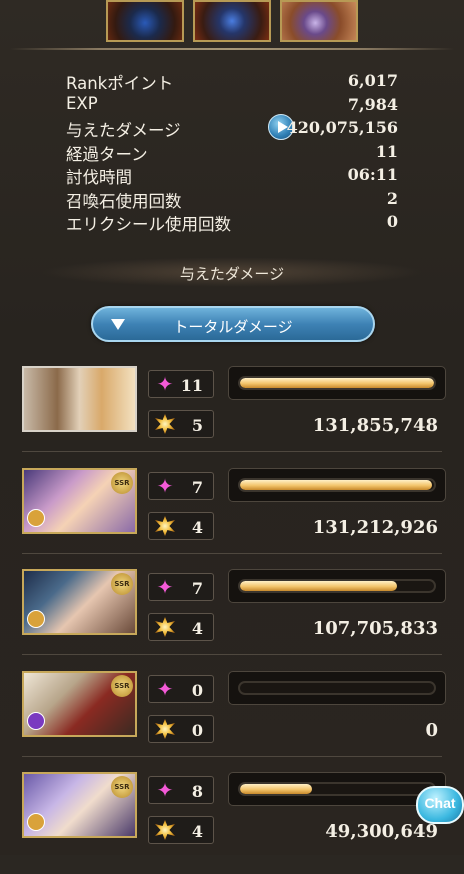  I want to click on damage-value: 49,300,649, so click(381, 831).